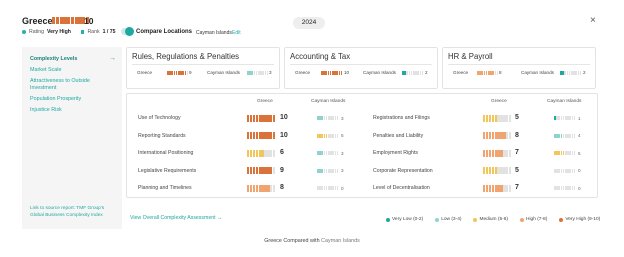 The height and width of the screenshot is (257, 624). Describe the element at coordinates (176, 218) in the screenshot. I see `view-overall-assessment-link: View Overall Complexity Assessment →` at that location.